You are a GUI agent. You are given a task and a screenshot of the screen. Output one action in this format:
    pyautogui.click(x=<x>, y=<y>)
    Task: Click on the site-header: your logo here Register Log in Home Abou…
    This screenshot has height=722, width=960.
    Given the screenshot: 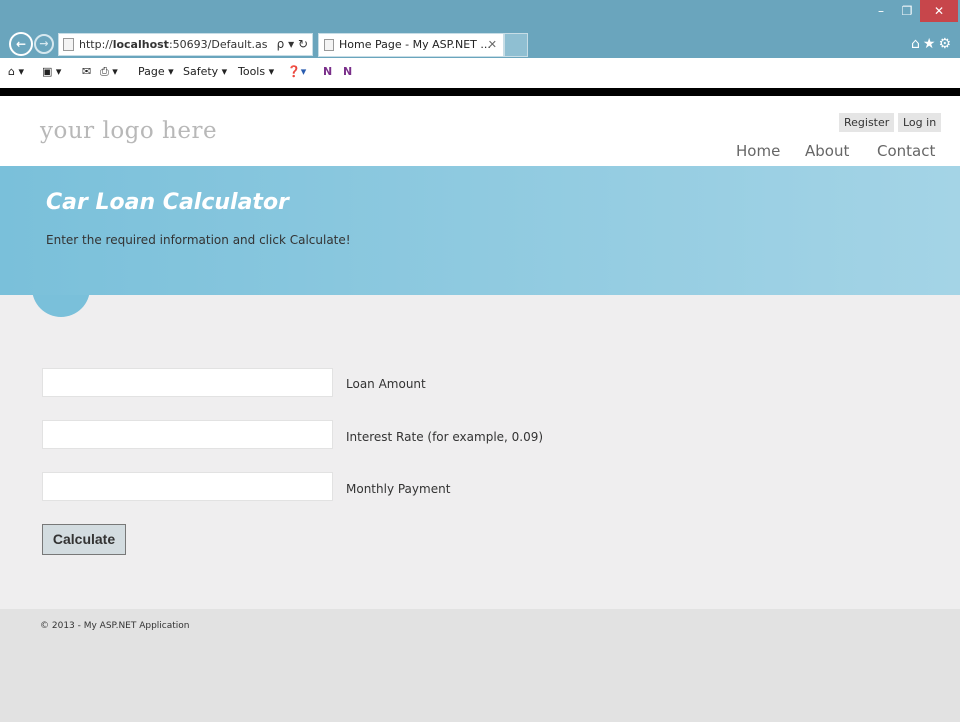 What is the action you would take?
    pyautogui.click(x=480, y=131)
    